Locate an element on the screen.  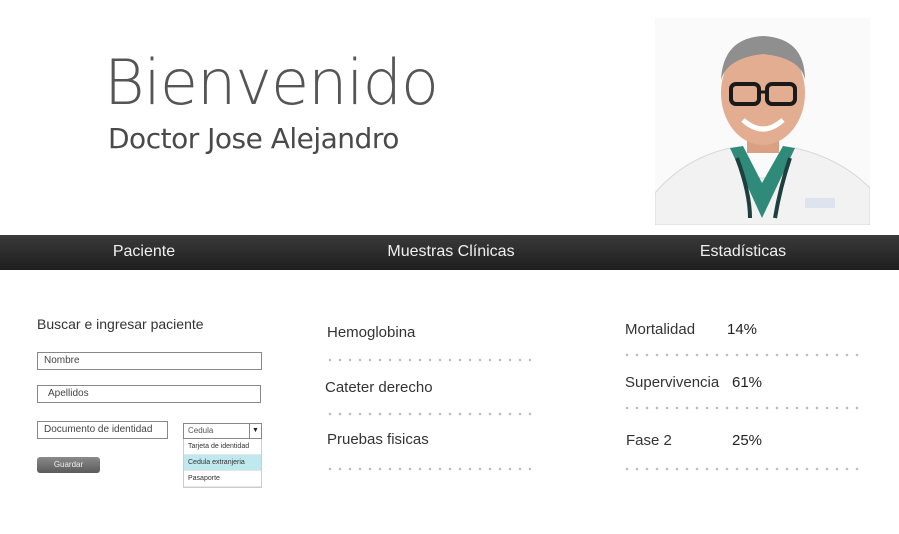
surname-field: Apellidos is located at coordinates (149, 394).